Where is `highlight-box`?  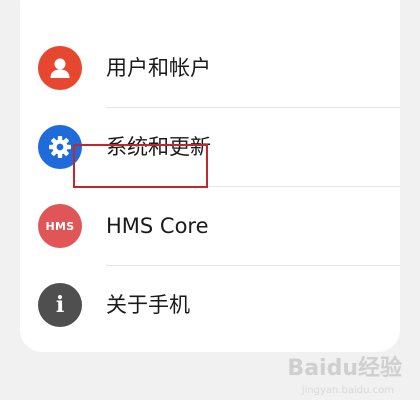
highlight-box is located at coordinates (140, 166).